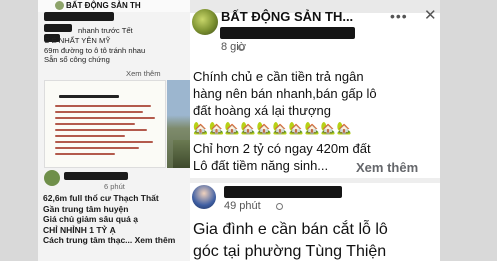 Image resolution: width=497 pixels, height=261 pixels. I want to click on land-photo, so click(181, 154).